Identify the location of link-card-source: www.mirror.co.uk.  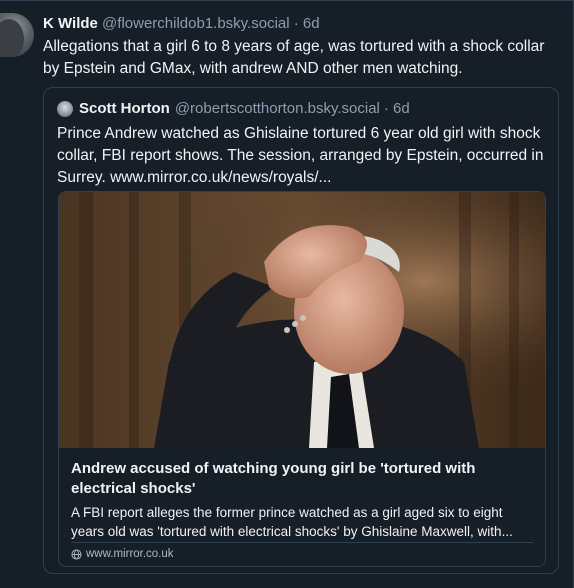
(122, 554).